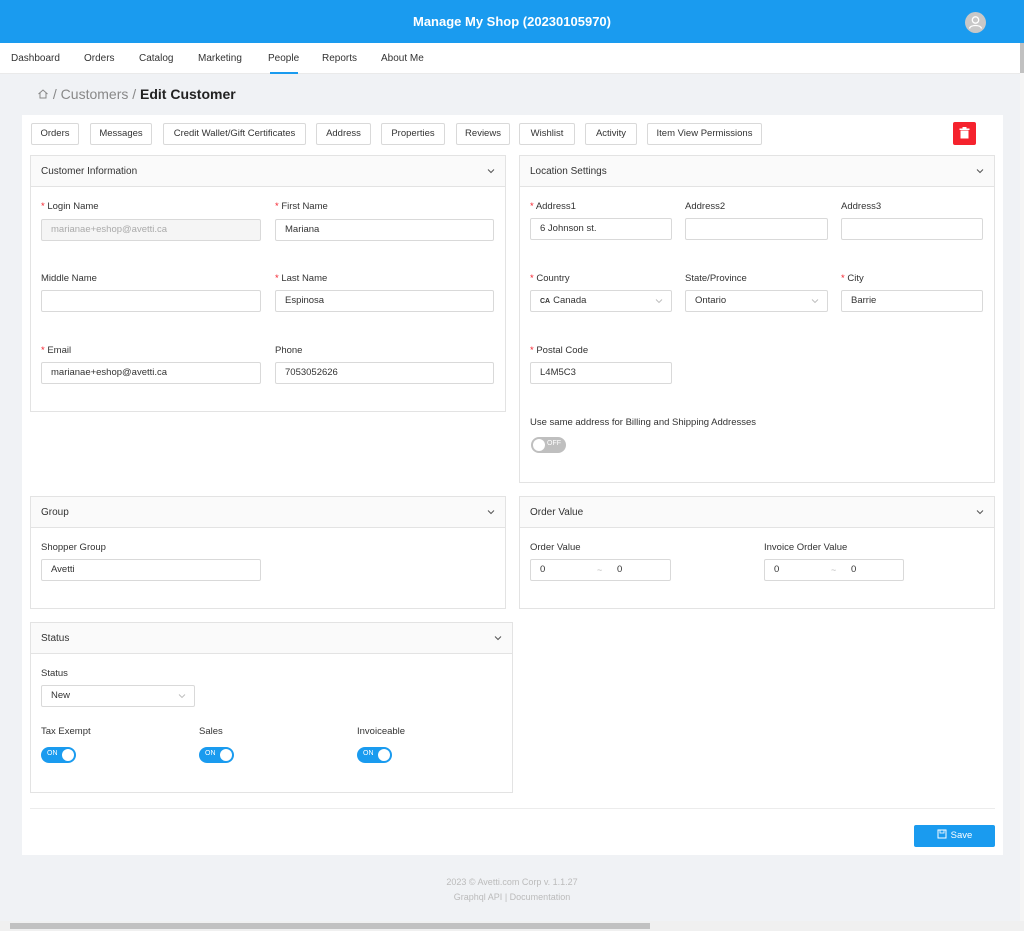 The height and width of the screenshot is (931, 1024). Describe the element at coordinates (540, 897) in the screenshot. I see `documentation-link: Documentation` at that location.